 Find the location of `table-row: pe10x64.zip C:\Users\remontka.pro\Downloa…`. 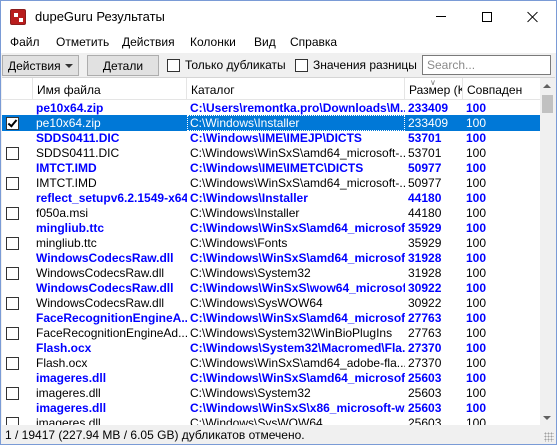

table-row: pe10x64.zip C:\Users\remontka.pro\Downloa… is located at coordinates (271, 108).